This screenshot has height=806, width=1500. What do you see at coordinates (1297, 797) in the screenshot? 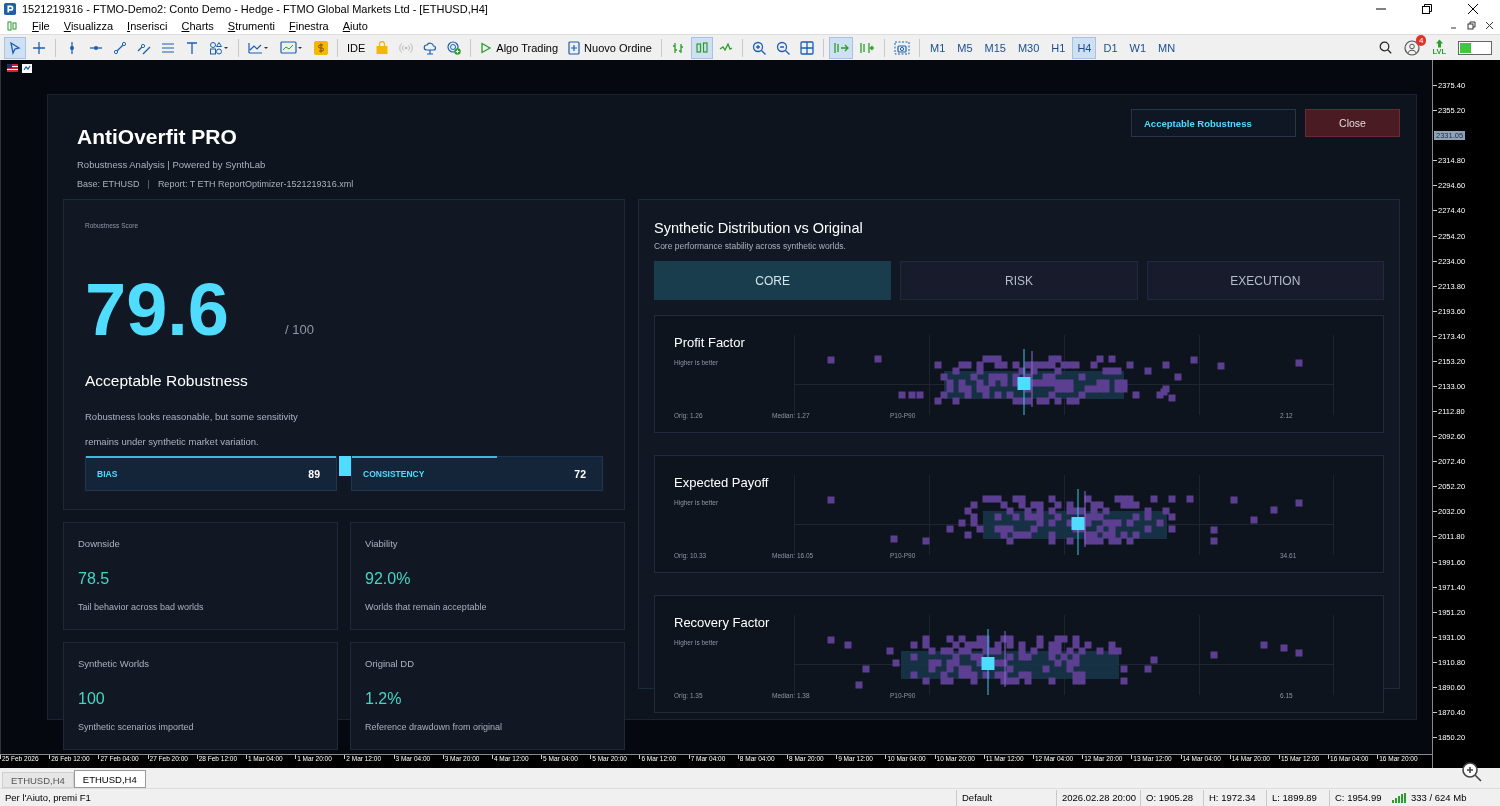
I see `low-price: L: 1899.89` at bounding box center [1297, 797].